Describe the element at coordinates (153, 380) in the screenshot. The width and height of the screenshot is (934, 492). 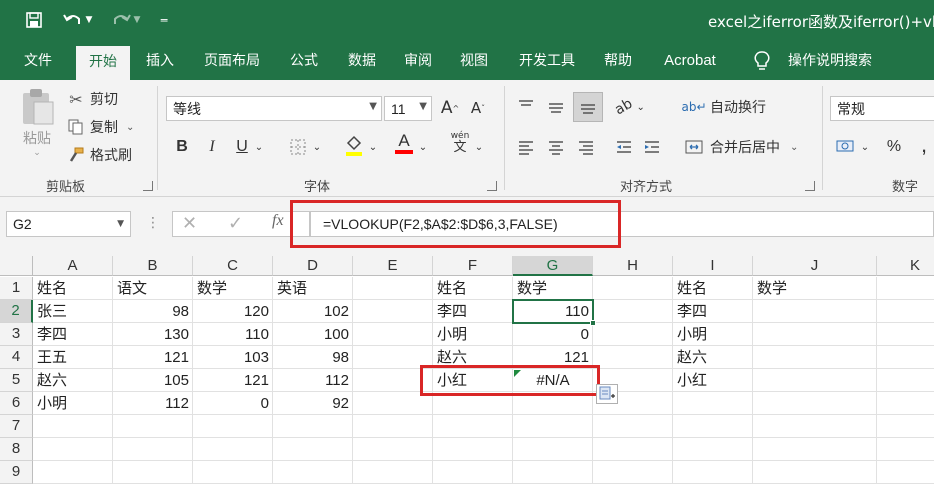
I see `table1-cell: 105` at that location.